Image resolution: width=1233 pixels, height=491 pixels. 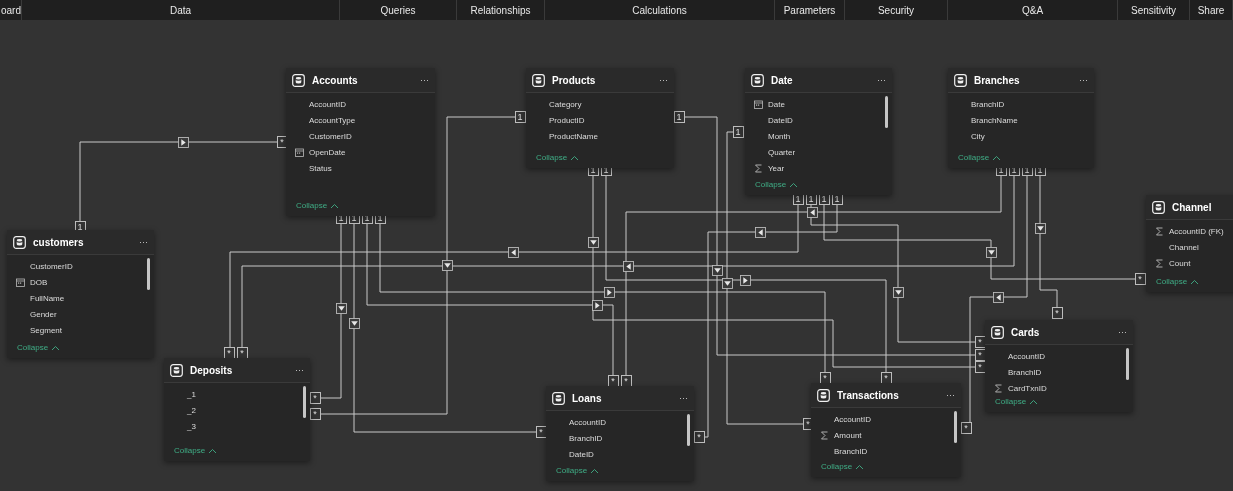 I want to click on field-name: CardTxnID, so click(x=1027, y=388).